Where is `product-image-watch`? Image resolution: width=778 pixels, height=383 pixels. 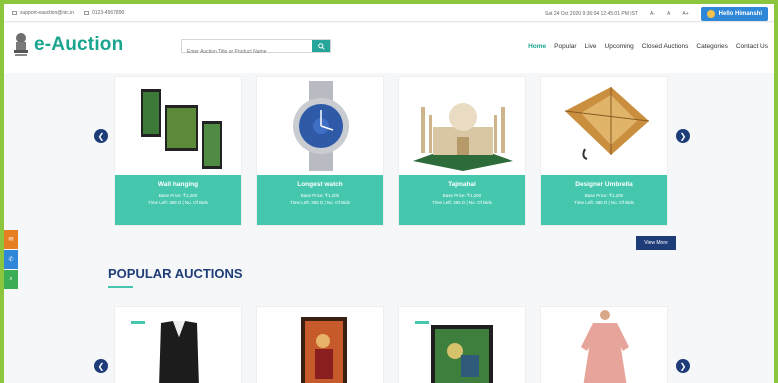 product-image-watch is located at coordinates (320, 126).